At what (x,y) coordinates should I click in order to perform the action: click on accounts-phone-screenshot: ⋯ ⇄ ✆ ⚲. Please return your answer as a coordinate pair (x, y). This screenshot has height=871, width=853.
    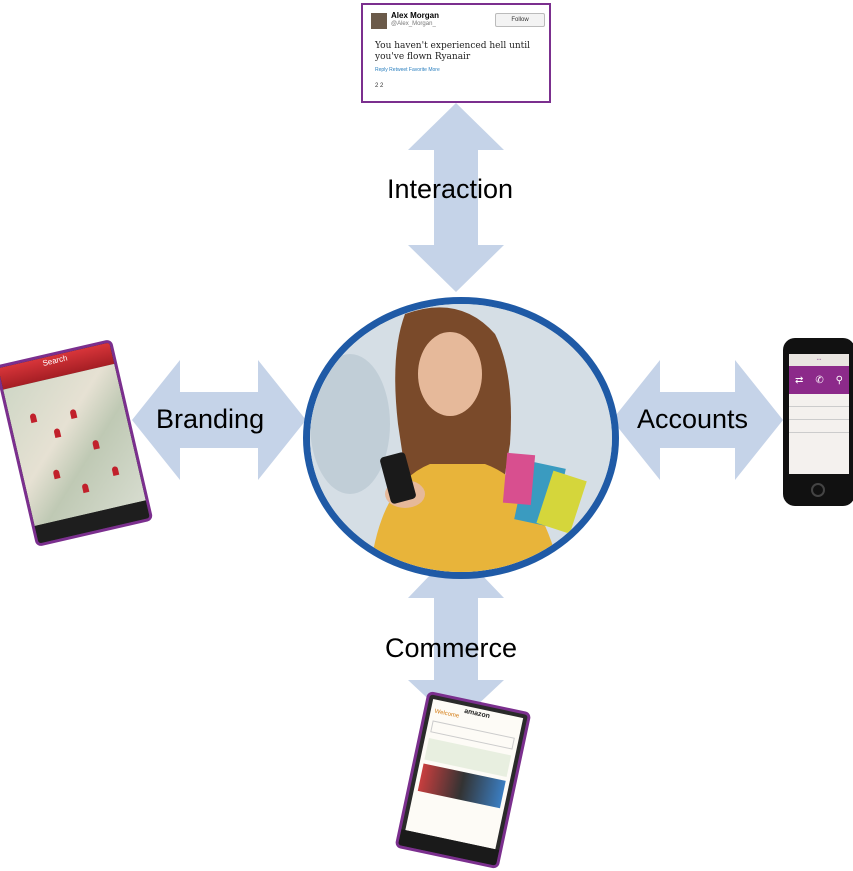
    Looking at the image, I should click on (818, 422).